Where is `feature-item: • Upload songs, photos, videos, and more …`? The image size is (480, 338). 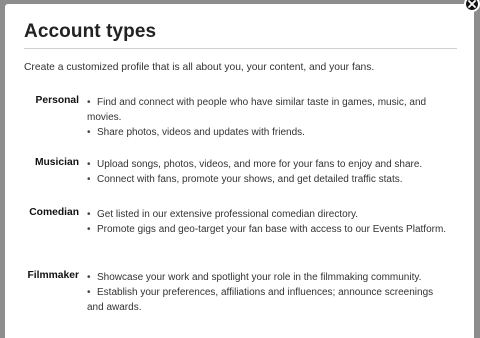 feature-item: • Upload songs, photos, videos, and more … is located at coordinates (255, 164).